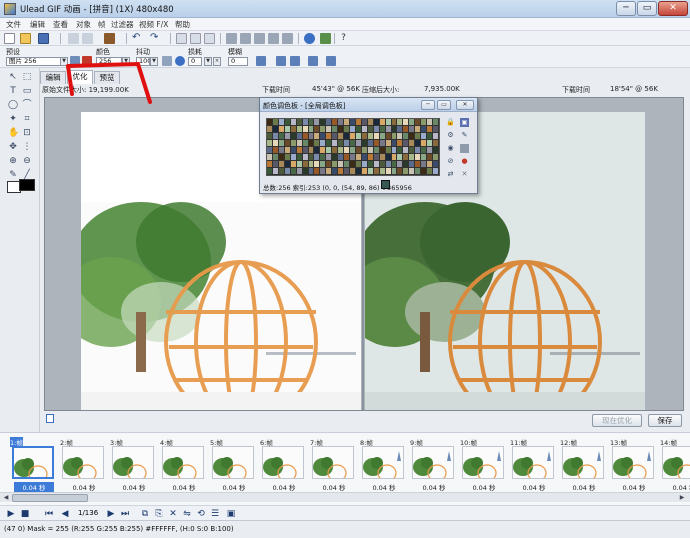  Describe the element at coordinates (673, 8) in the screenshot. I see `close-button: ✕` at that location.